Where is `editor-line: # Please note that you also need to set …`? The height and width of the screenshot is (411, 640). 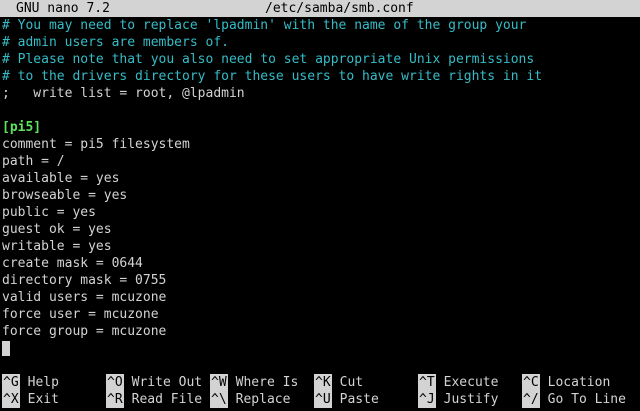
editor-line: # Please note that you also need to set … is located at coordinates (320, 59).